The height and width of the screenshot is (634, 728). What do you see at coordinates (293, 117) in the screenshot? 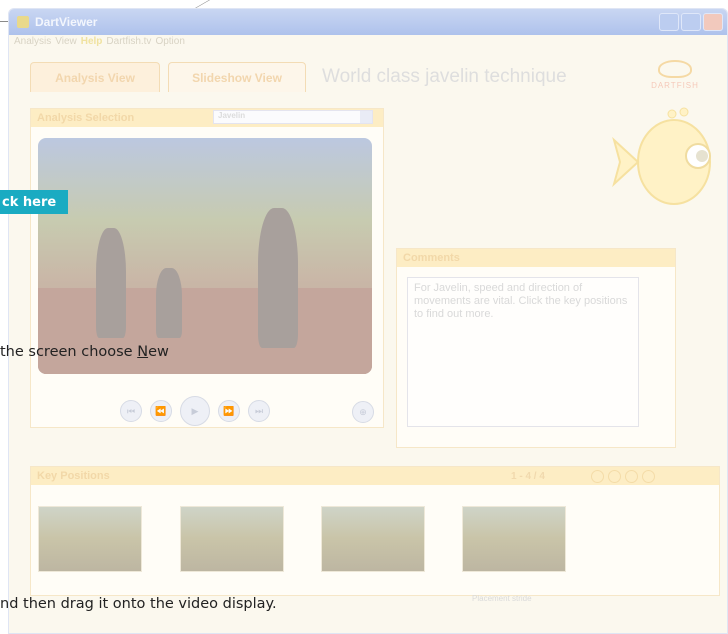
I see `analysis-dropdown: Javelin` at bounding box center [293, 117].